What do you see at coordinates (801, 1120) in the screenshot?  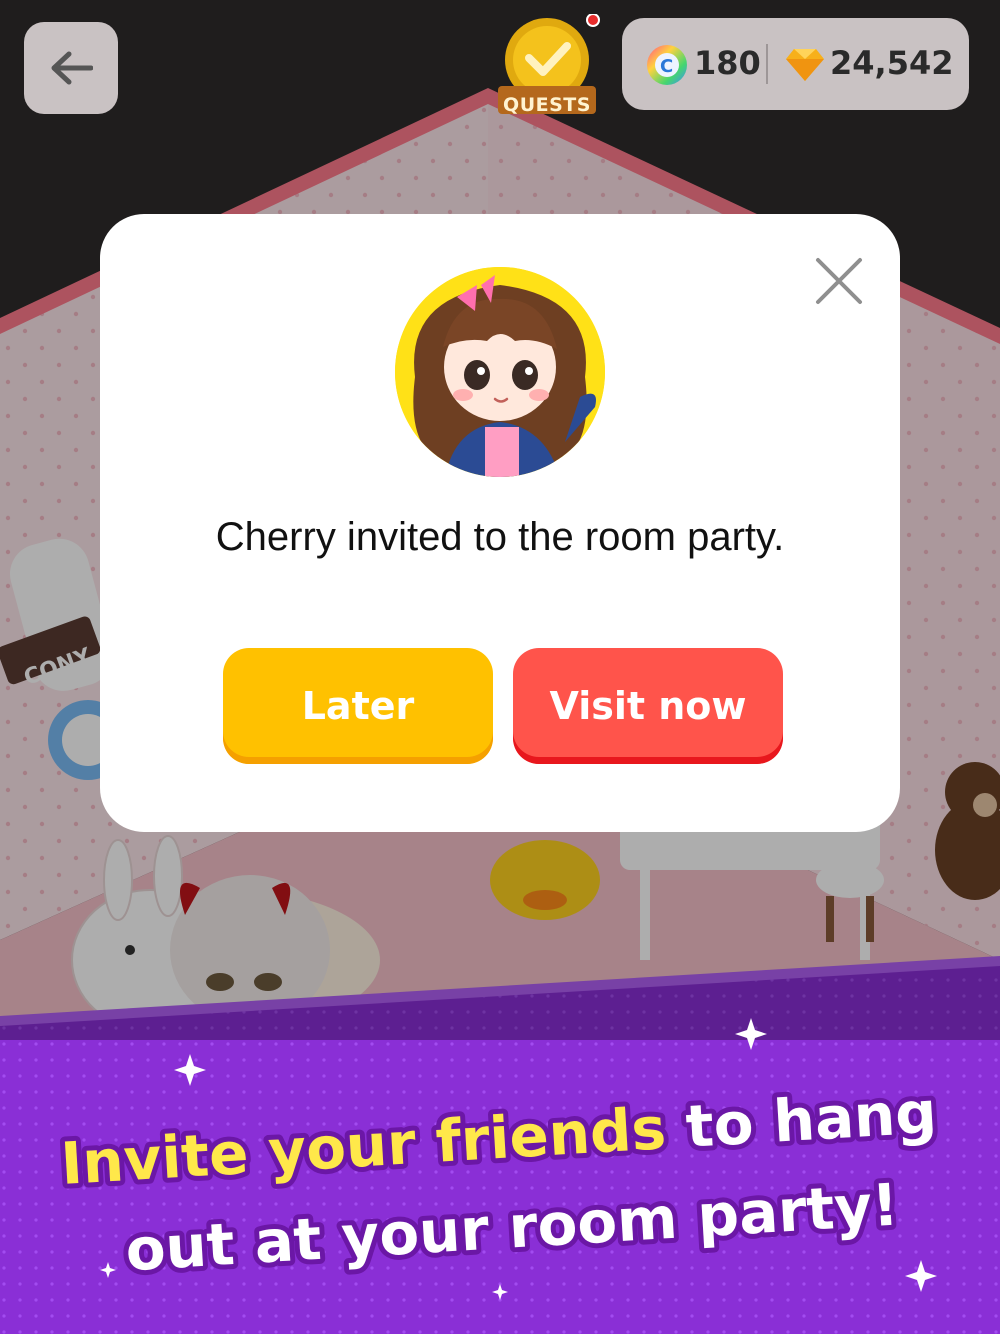 I see `promo-line1-rest: to hang` at bounding box center [801, 1120].